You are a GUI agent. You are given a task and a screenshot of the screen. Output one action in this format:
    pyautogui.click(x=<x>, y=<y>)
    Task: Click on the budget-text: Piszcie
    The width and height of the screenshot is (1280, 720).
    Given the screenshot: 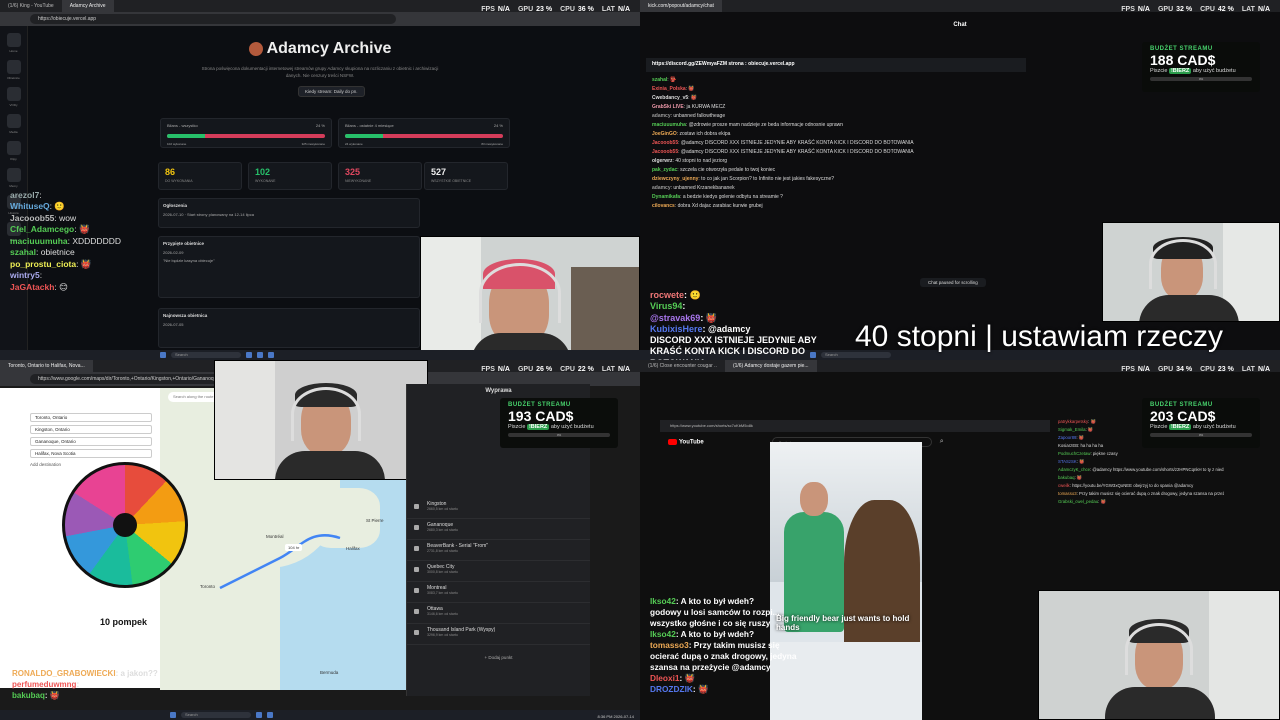 What is the action you would take?
    pyautogui.click(x=1159, y=427)
    